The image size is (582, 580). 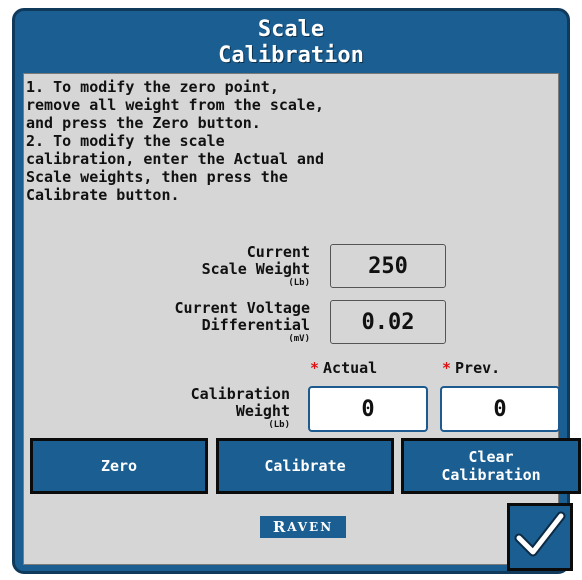 What do you see at coordinates (278, 252) in the screenshot?
I see `current-scale-weight-label-line1: Current` at bounding box center [278, 252].